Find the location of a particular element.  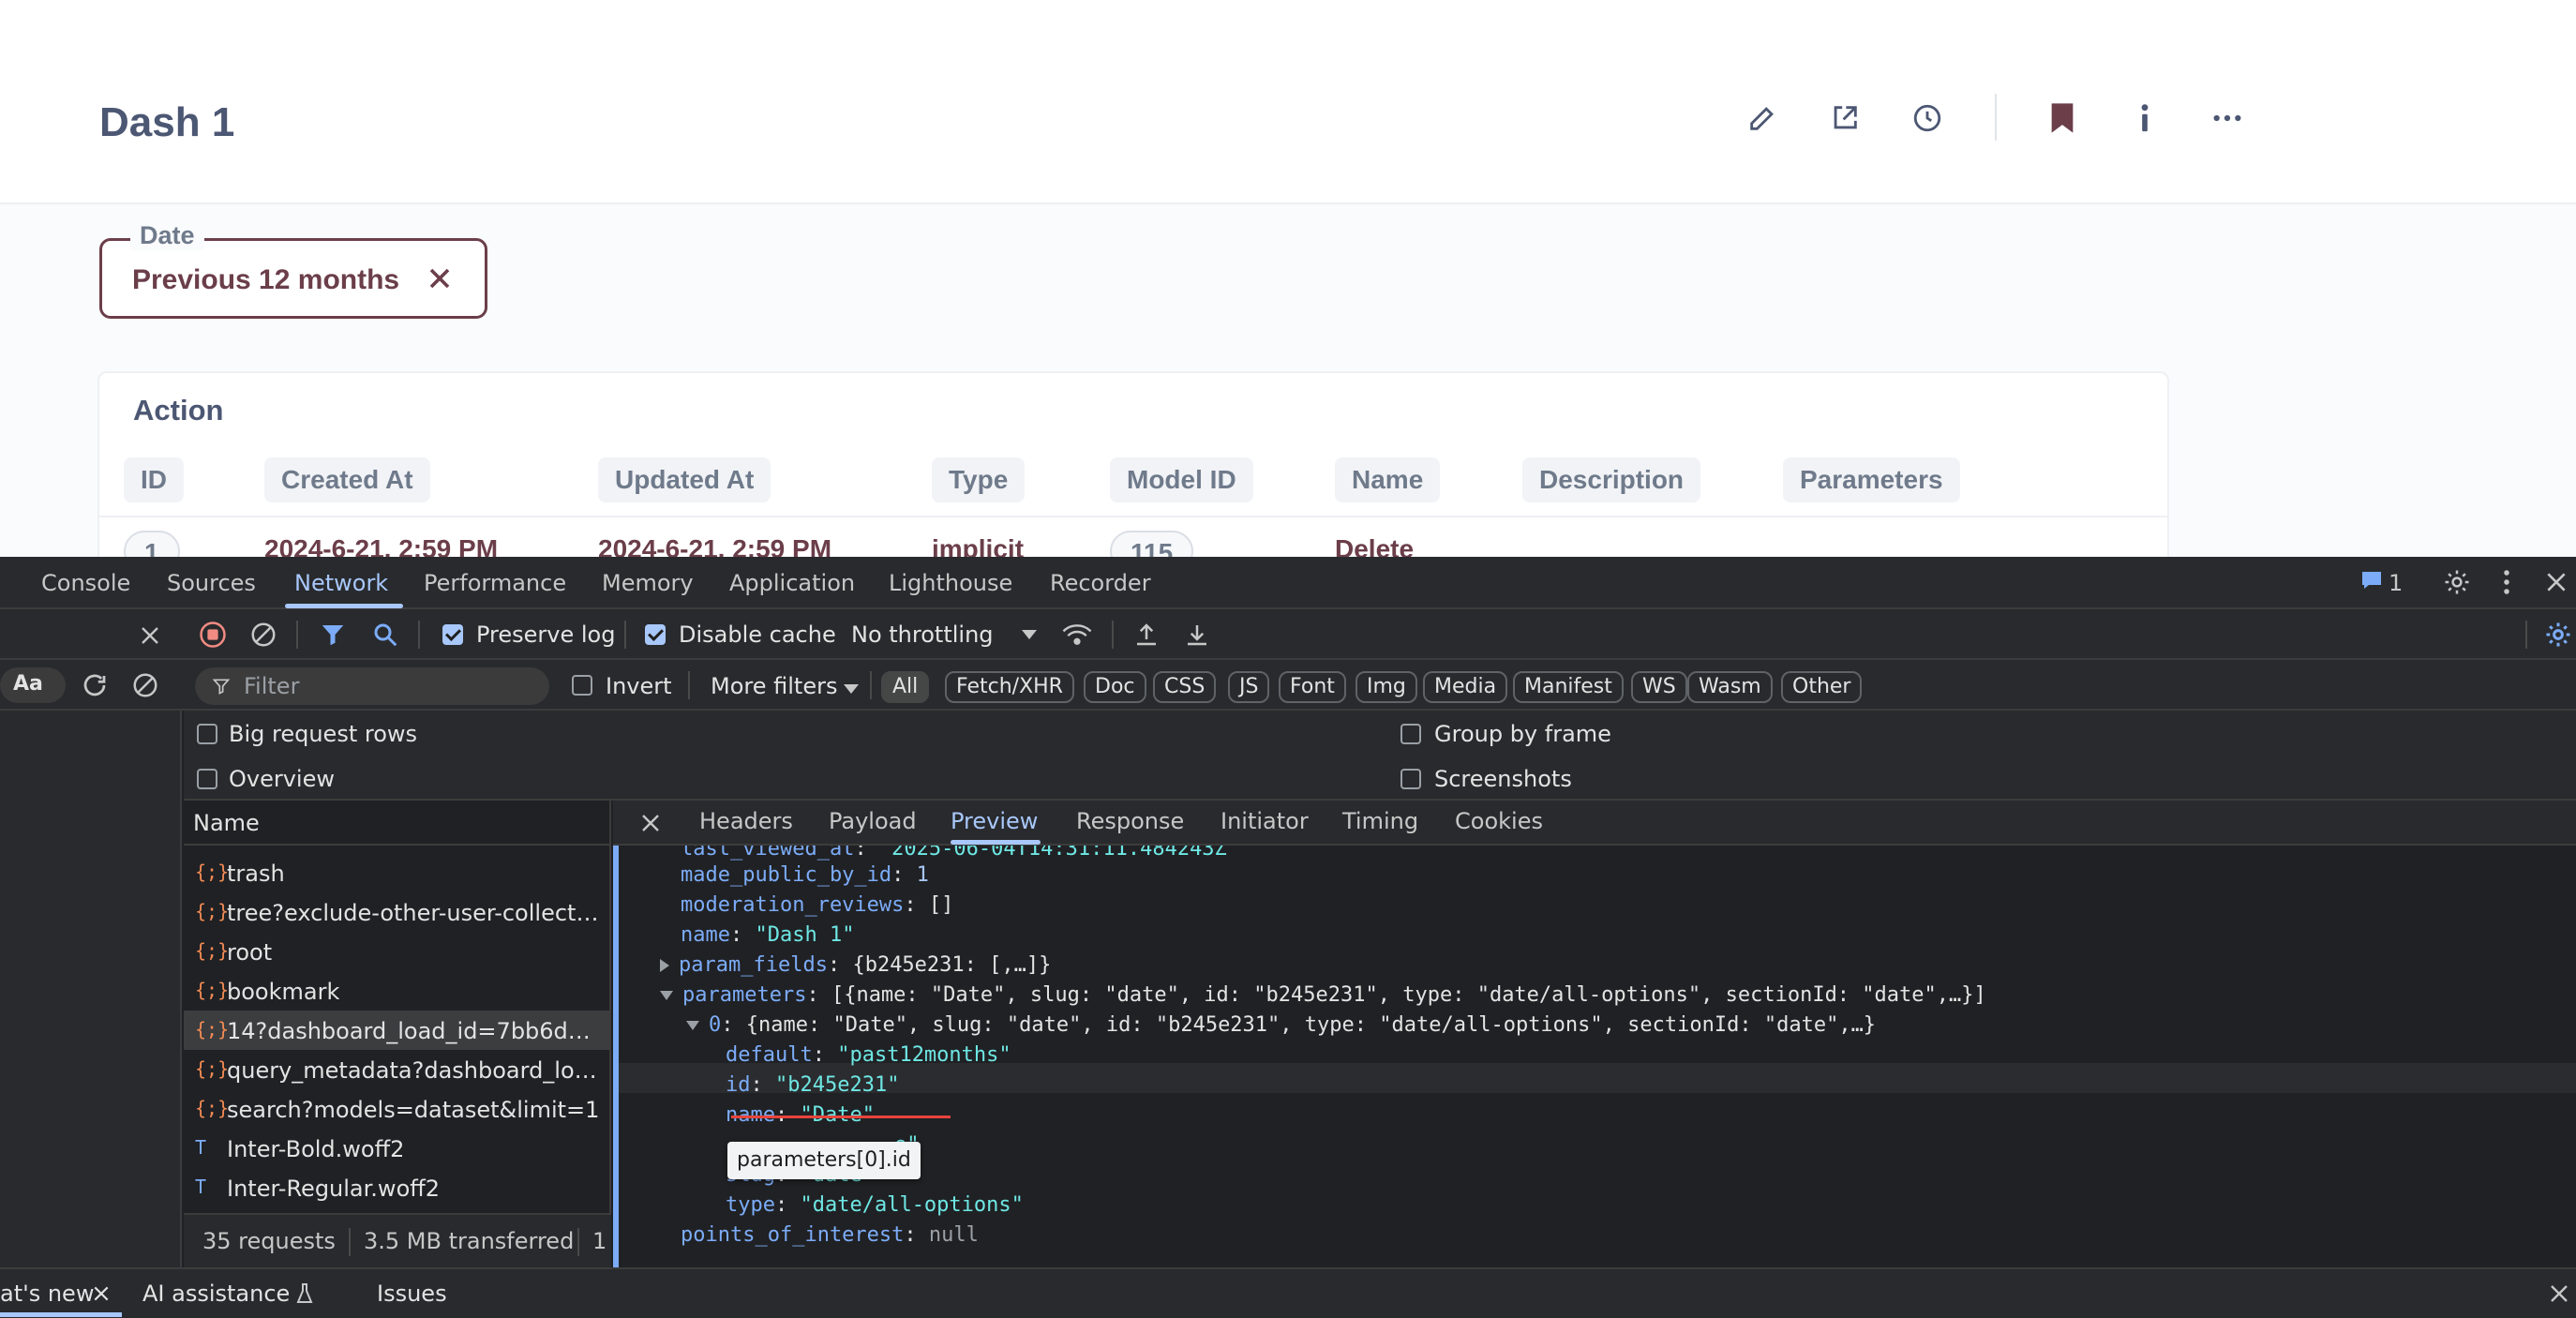

request-list-header: Name is located at coordinates (397, 823).